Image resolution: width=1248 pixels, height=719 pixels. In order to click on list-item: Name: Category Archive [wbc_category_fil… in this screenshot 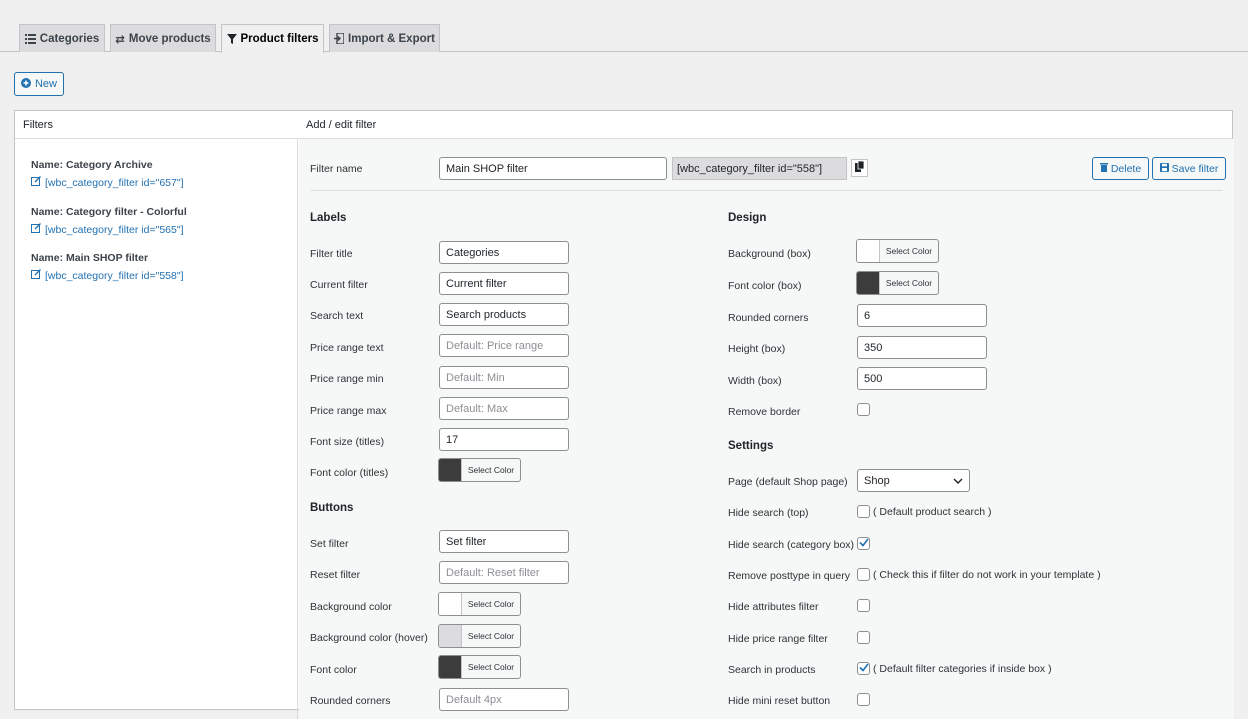, I will do `click(107, 174)`.